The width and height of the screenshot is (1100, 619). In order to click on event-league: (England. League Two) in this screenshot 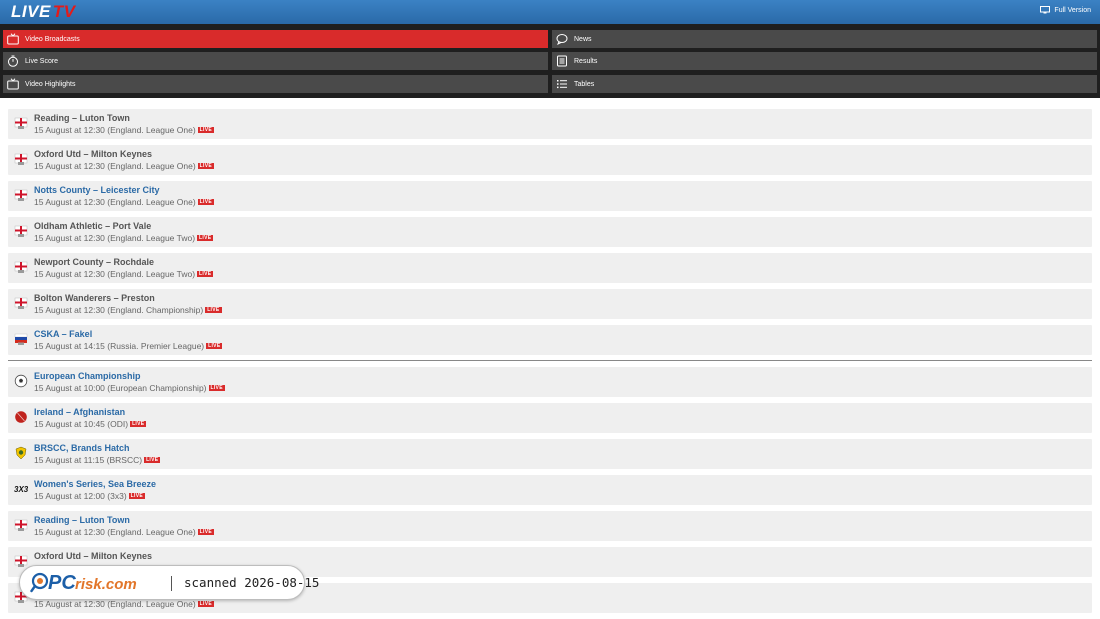, I will do `click(151, 274)`.